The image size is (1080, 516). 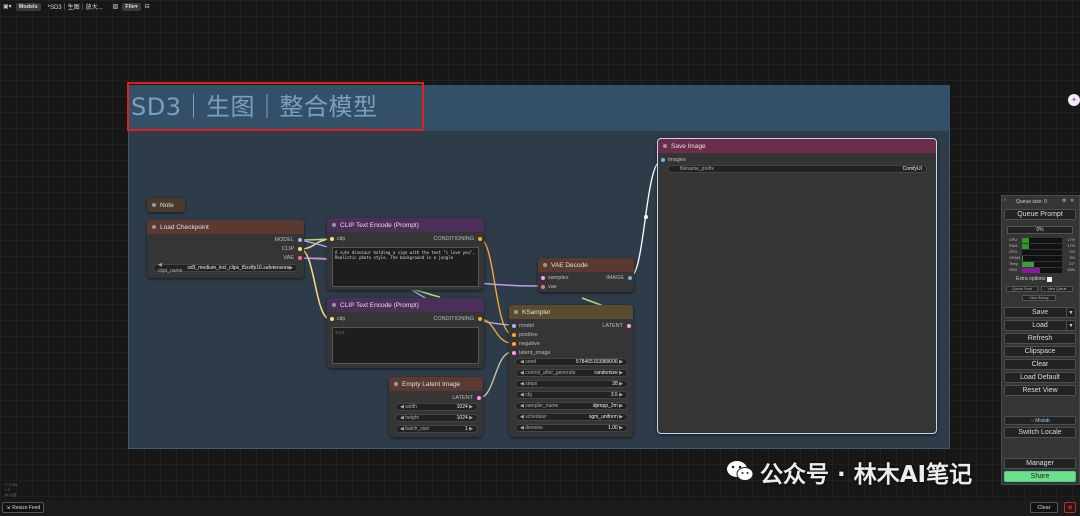 I want to click on share-button: Share, so click(x=1040, y=476).